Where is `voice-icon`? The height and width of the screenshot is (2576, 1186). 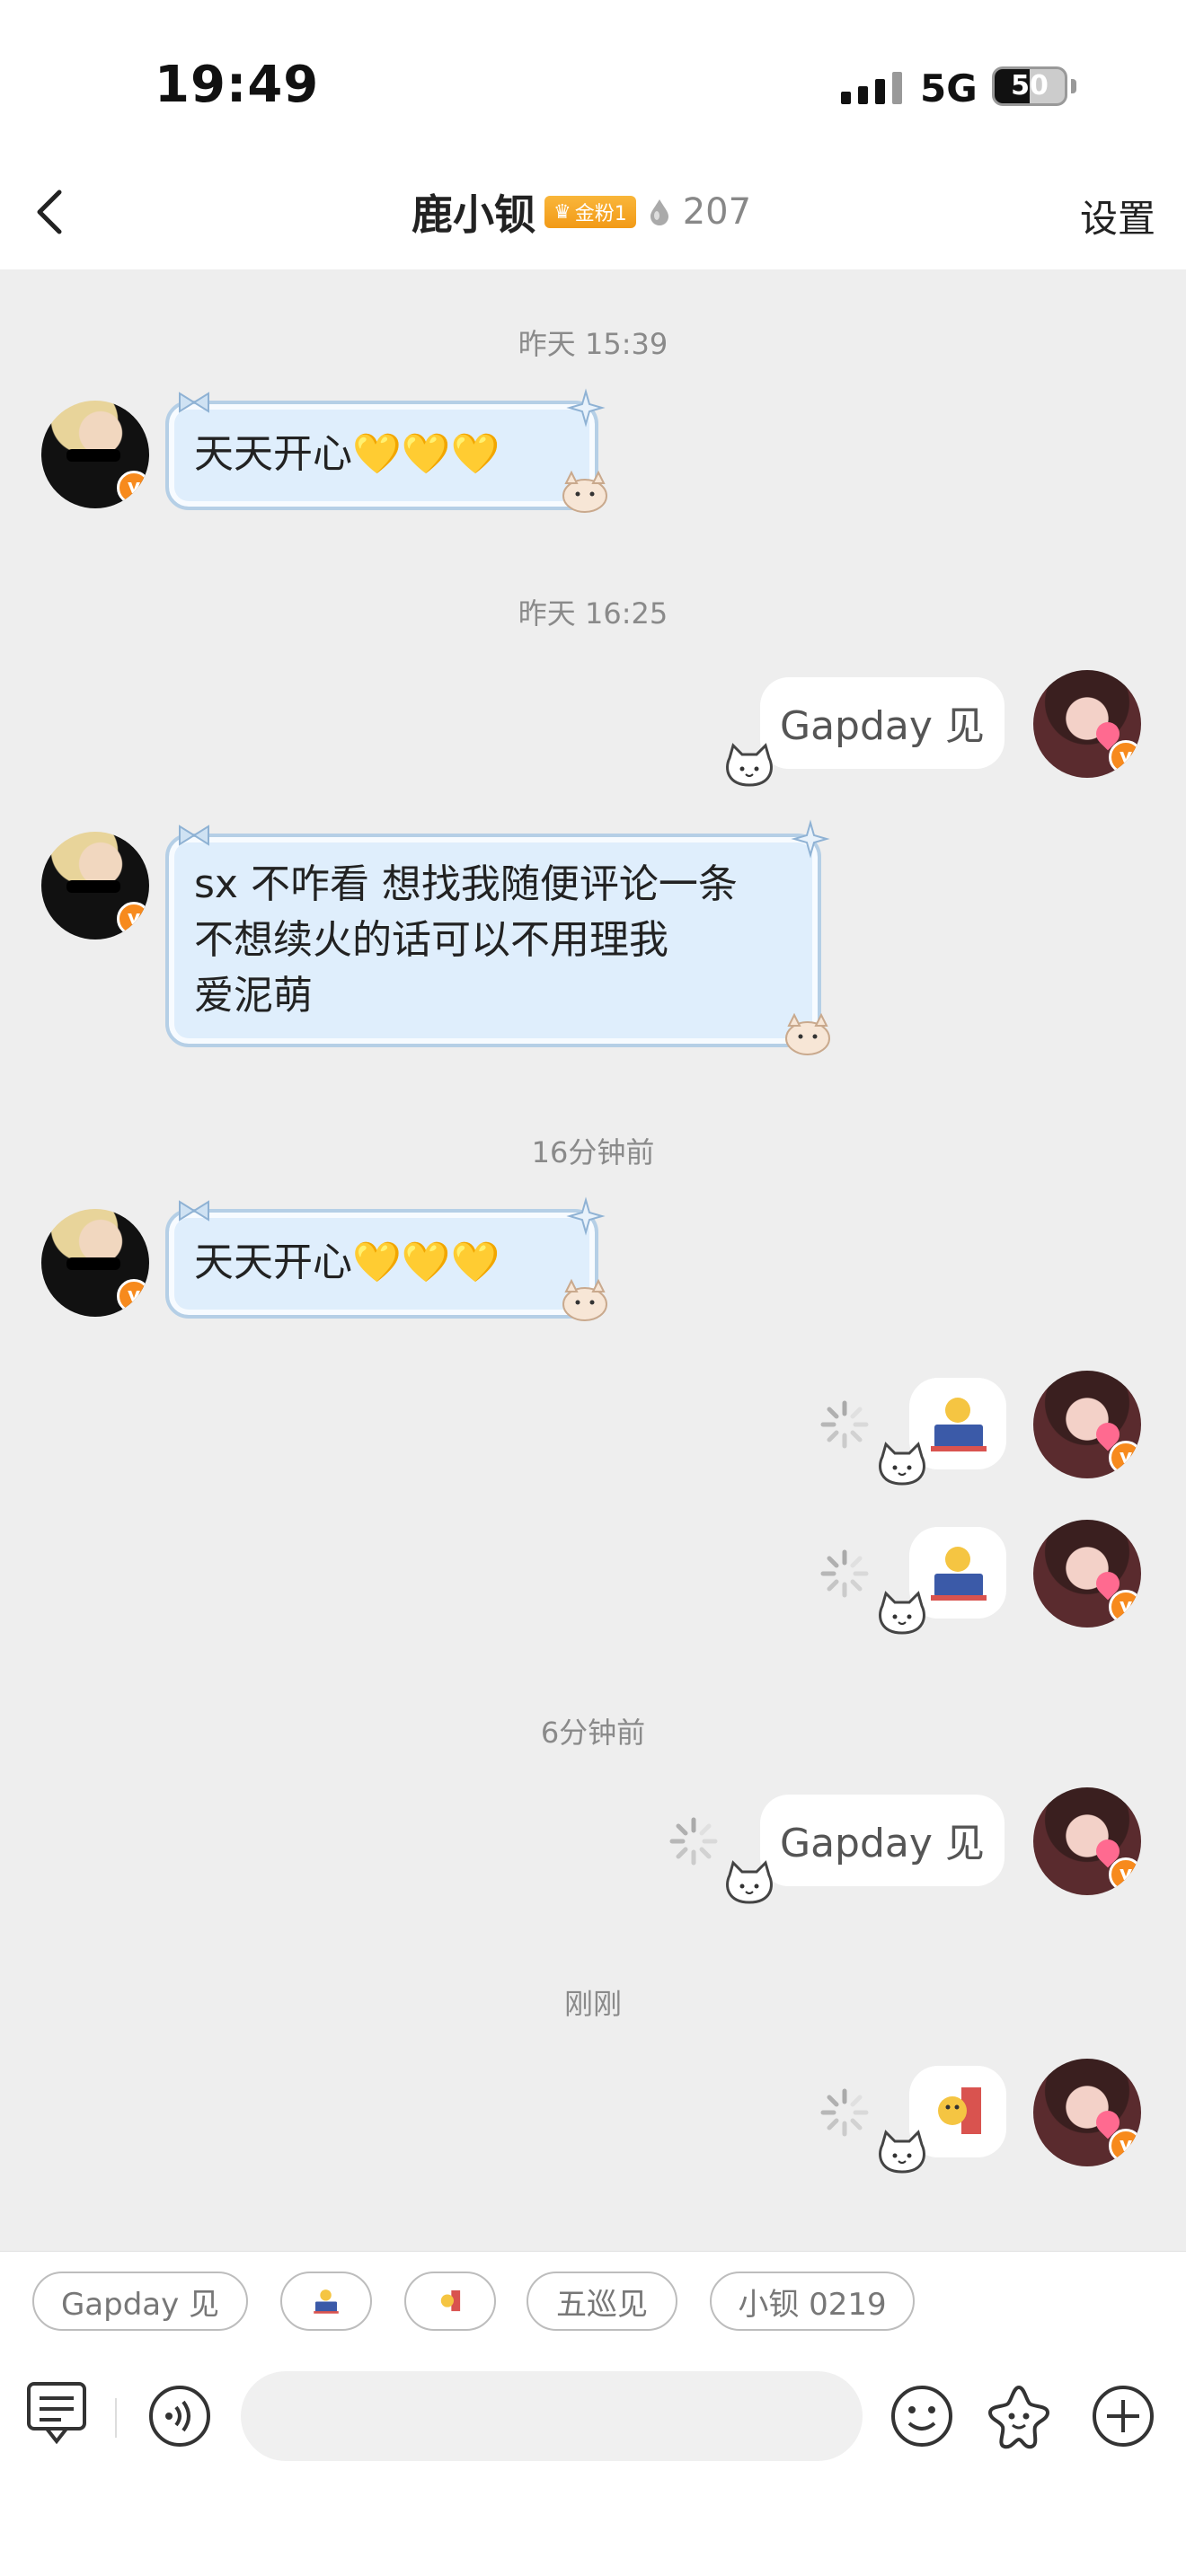 voice-icon is located at coordinates (179, 2416).